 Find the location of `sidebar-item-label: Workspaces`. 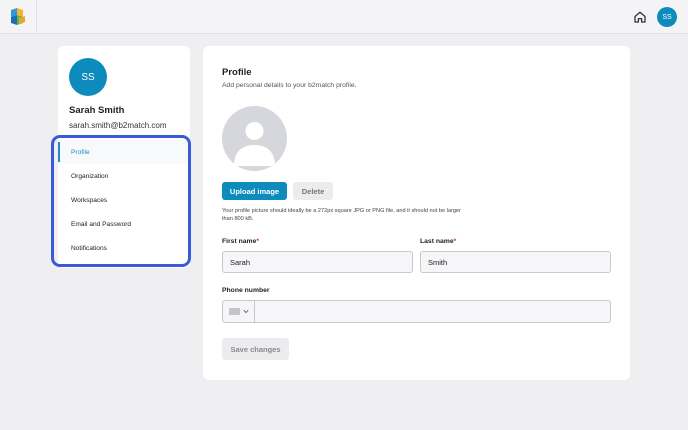

sidebar-item-label: Workspaces is located at coordinates (89, 200).